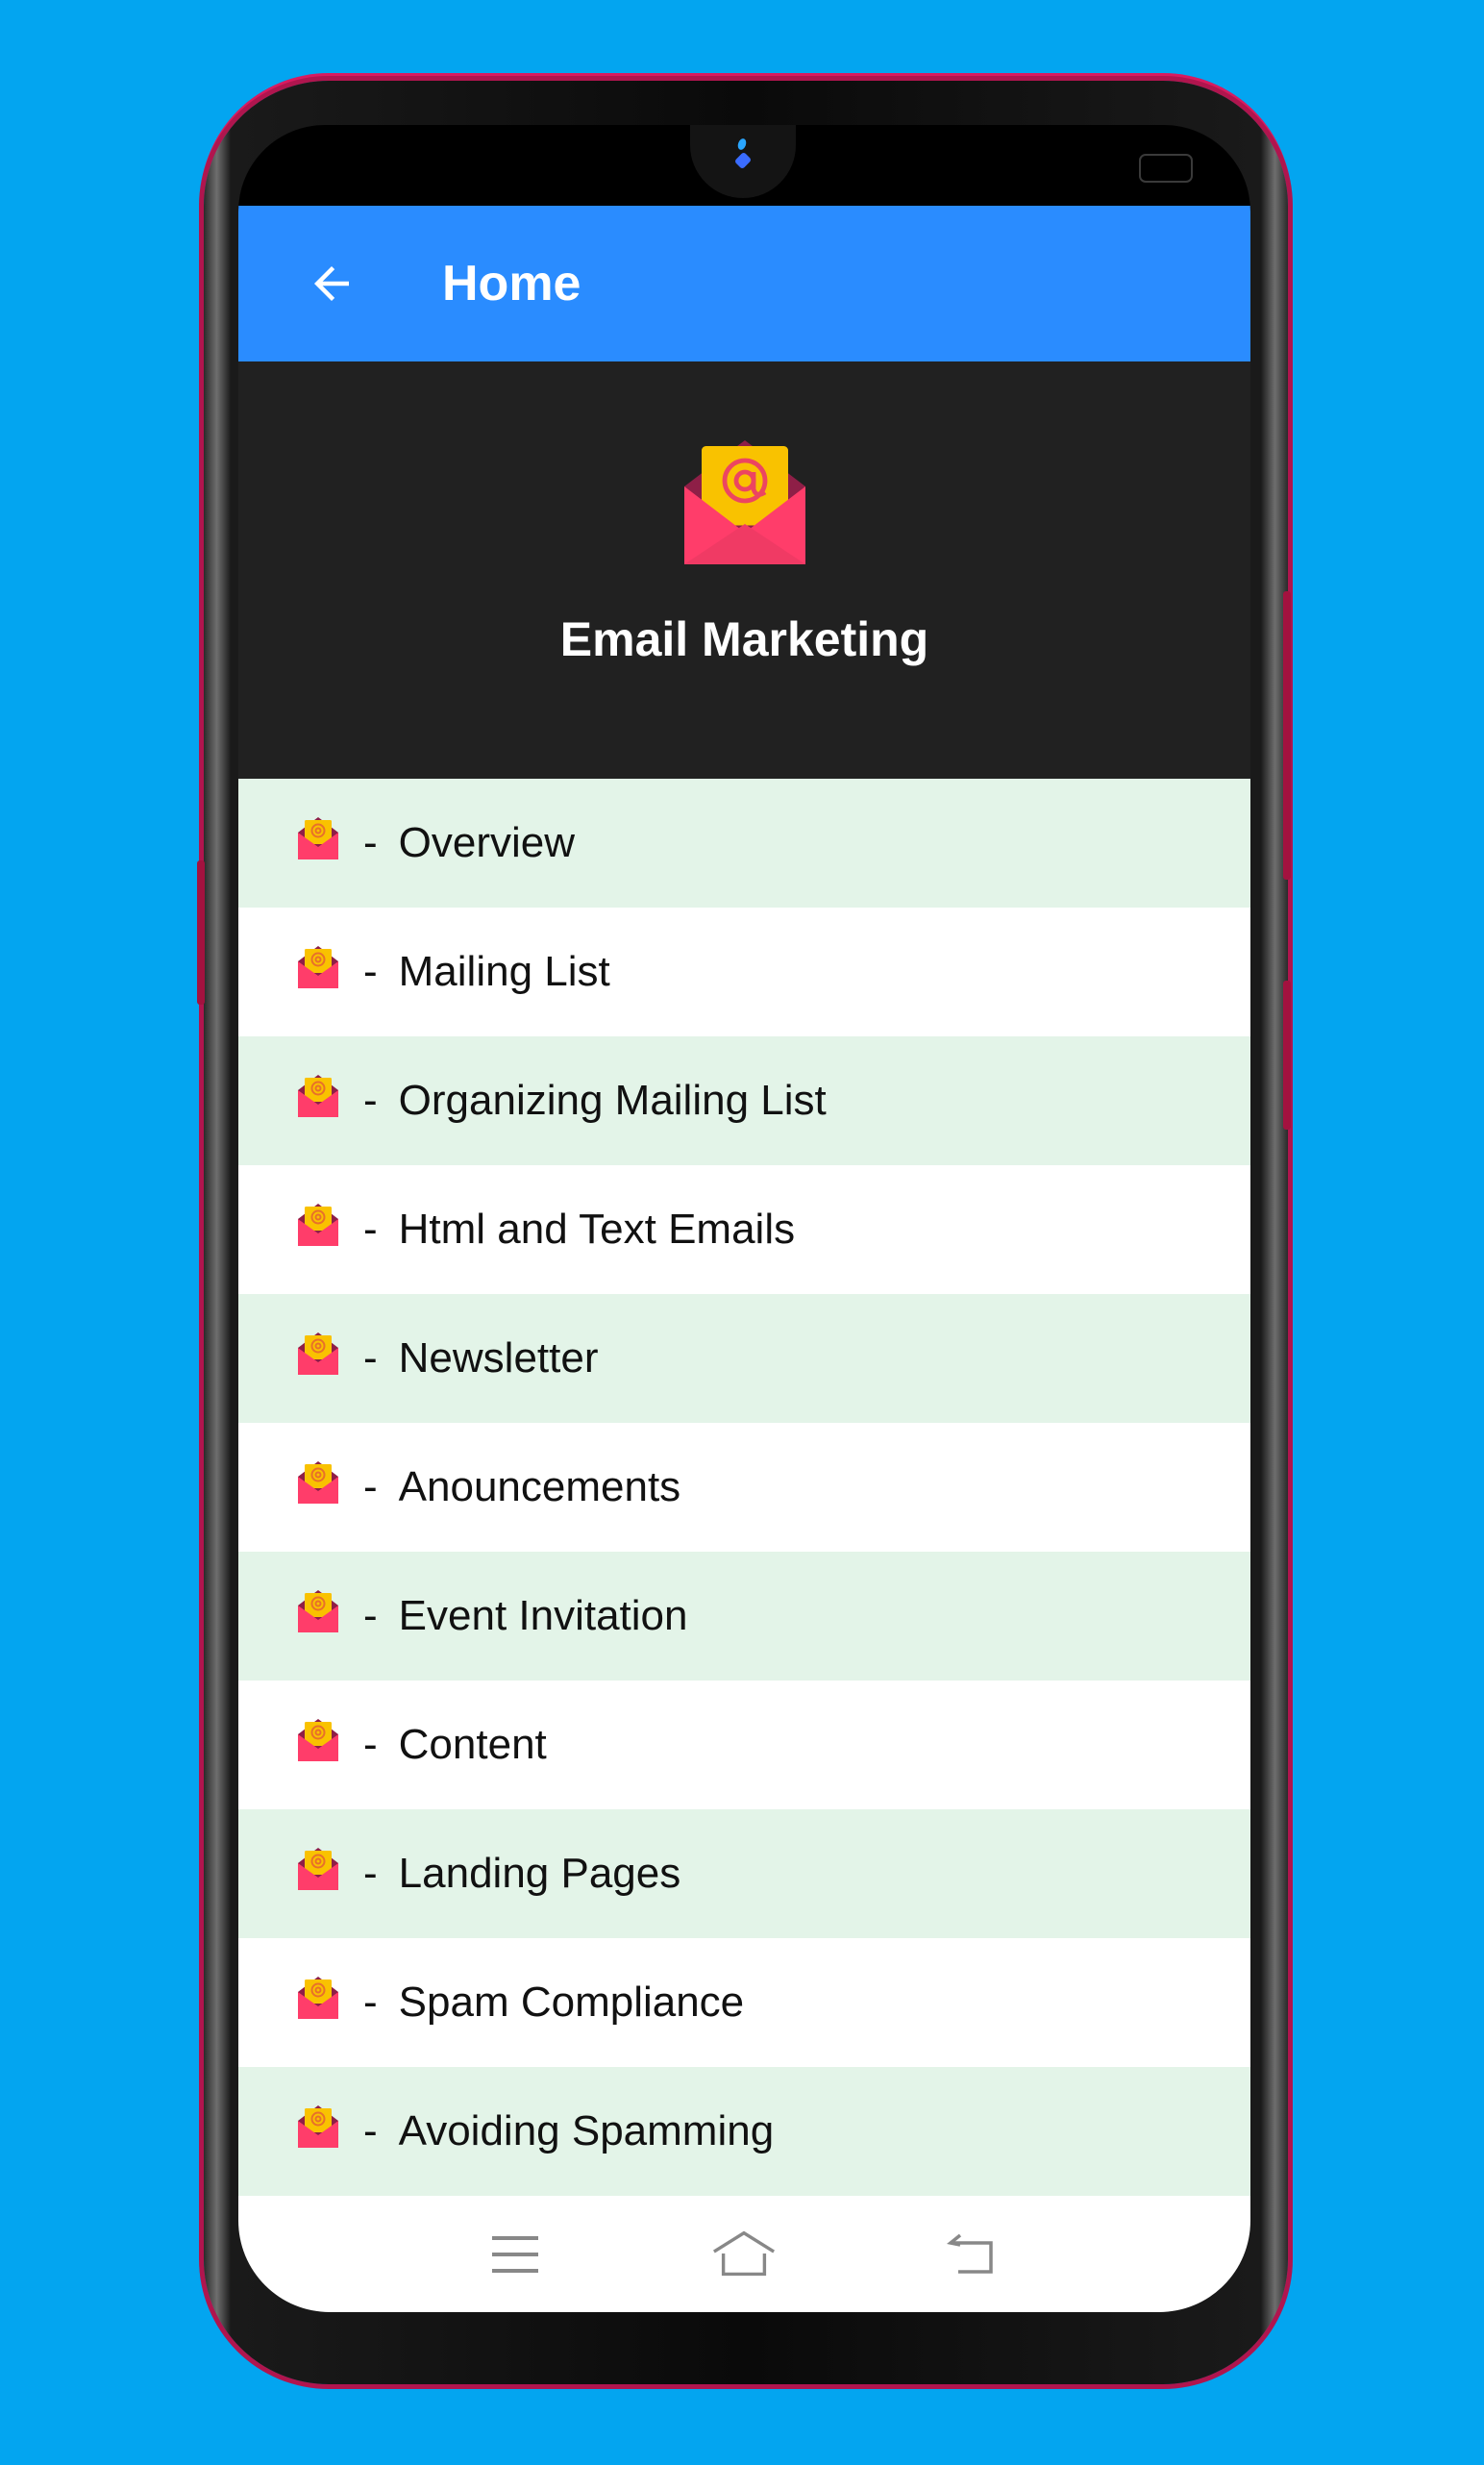 The image size is (1484, 2465). Describe the element at coordinates (472, 1744) in the screenshot. I see `list-item-label: Content` at that location.